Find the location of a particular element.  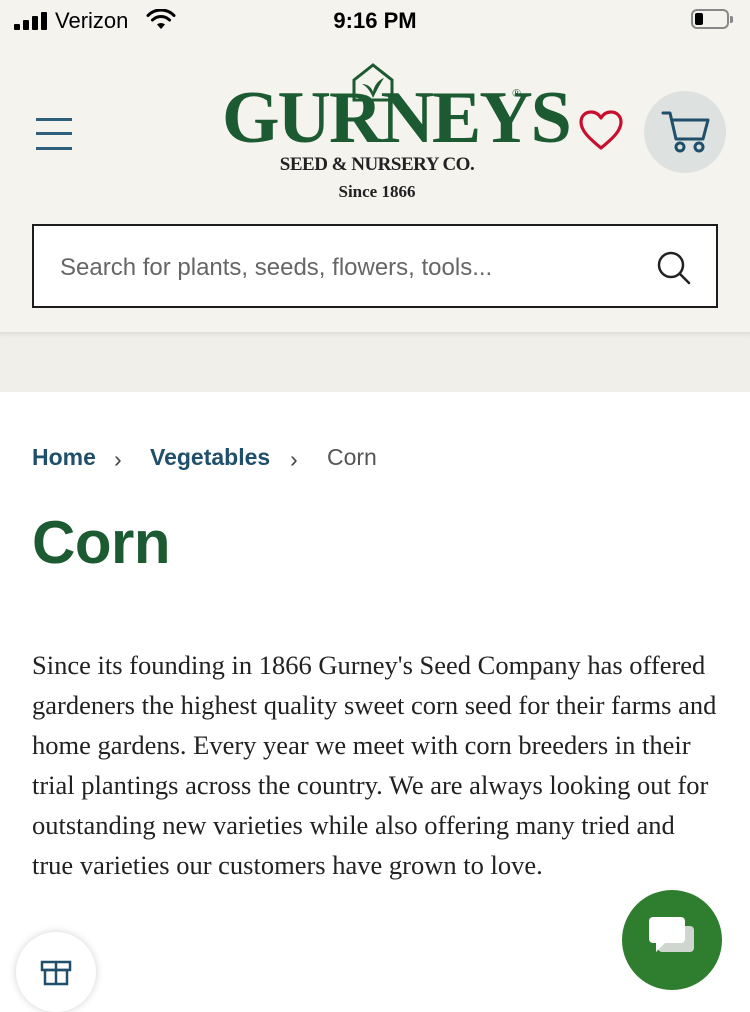

logo-subtitle: SEED & NURSERY CO. is located at coordinates (377, 164).